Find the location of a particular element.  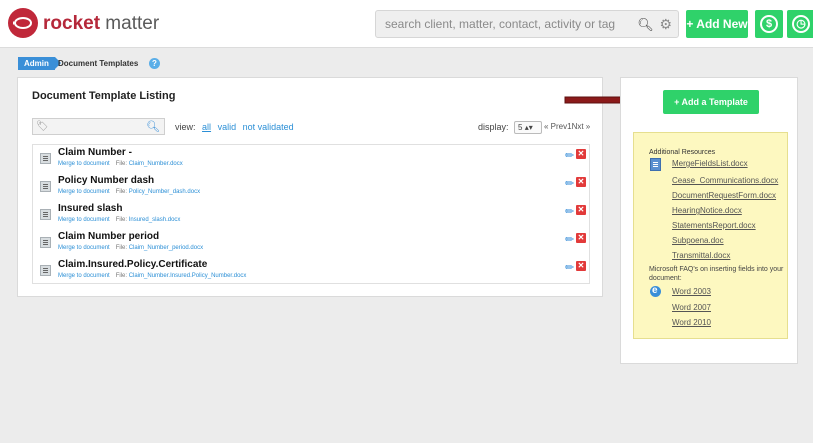

resource-link: MergeFieldsList.docx is located at coordinates (710, 163).